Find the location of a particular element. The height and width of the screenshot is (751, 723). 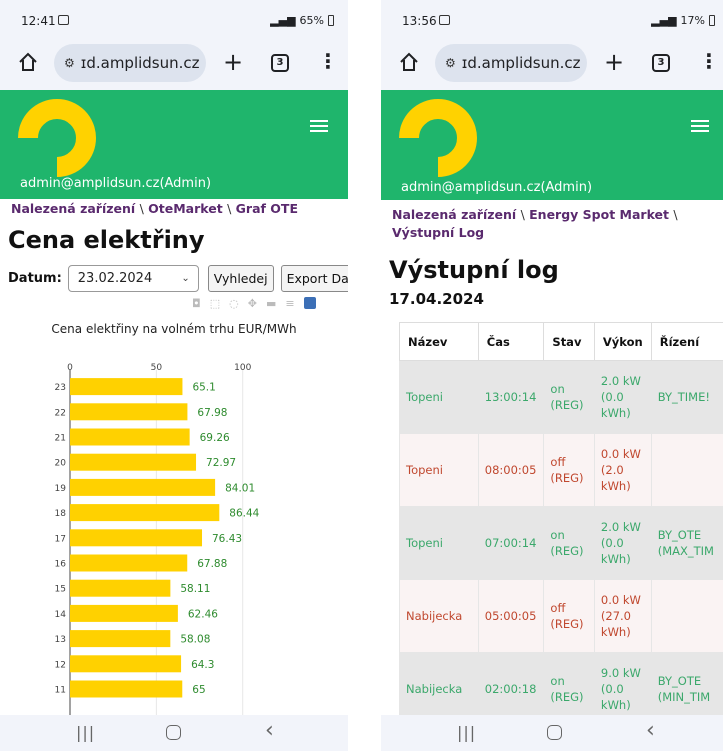

date-label: Datum: is located at coordinates (35, 278).